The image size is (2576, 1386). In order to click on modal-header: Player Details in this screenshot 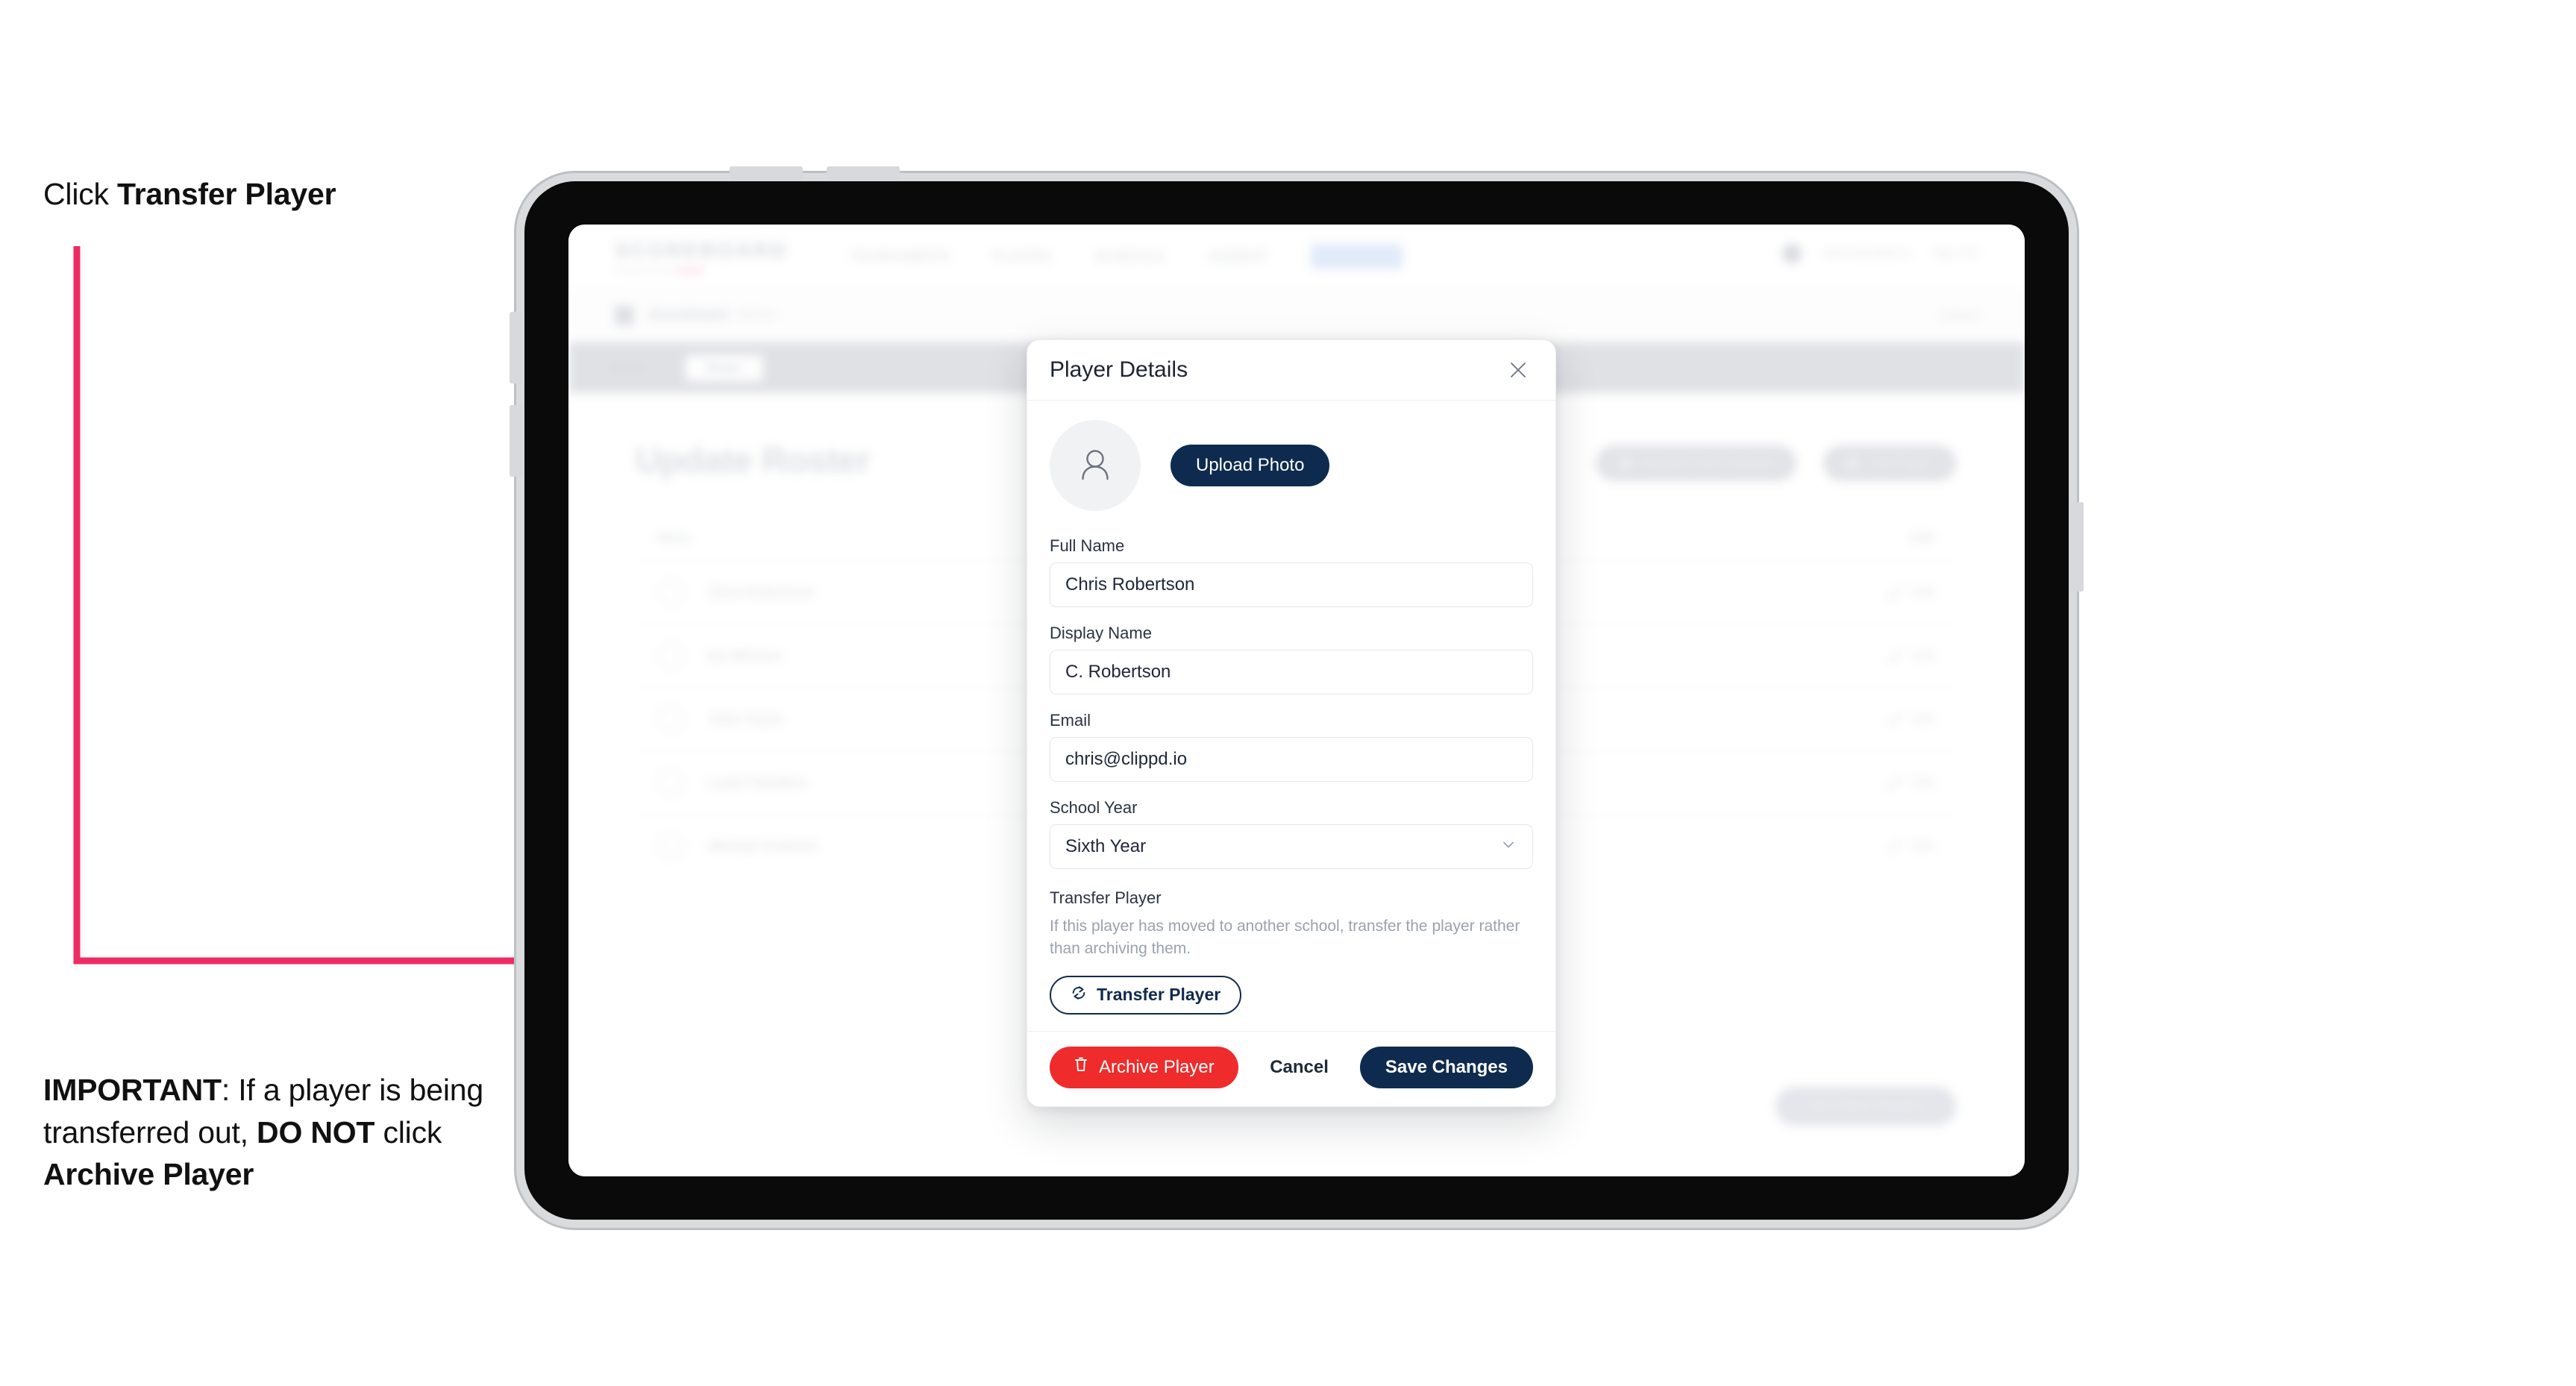, I will do `click(1291, 370)`.